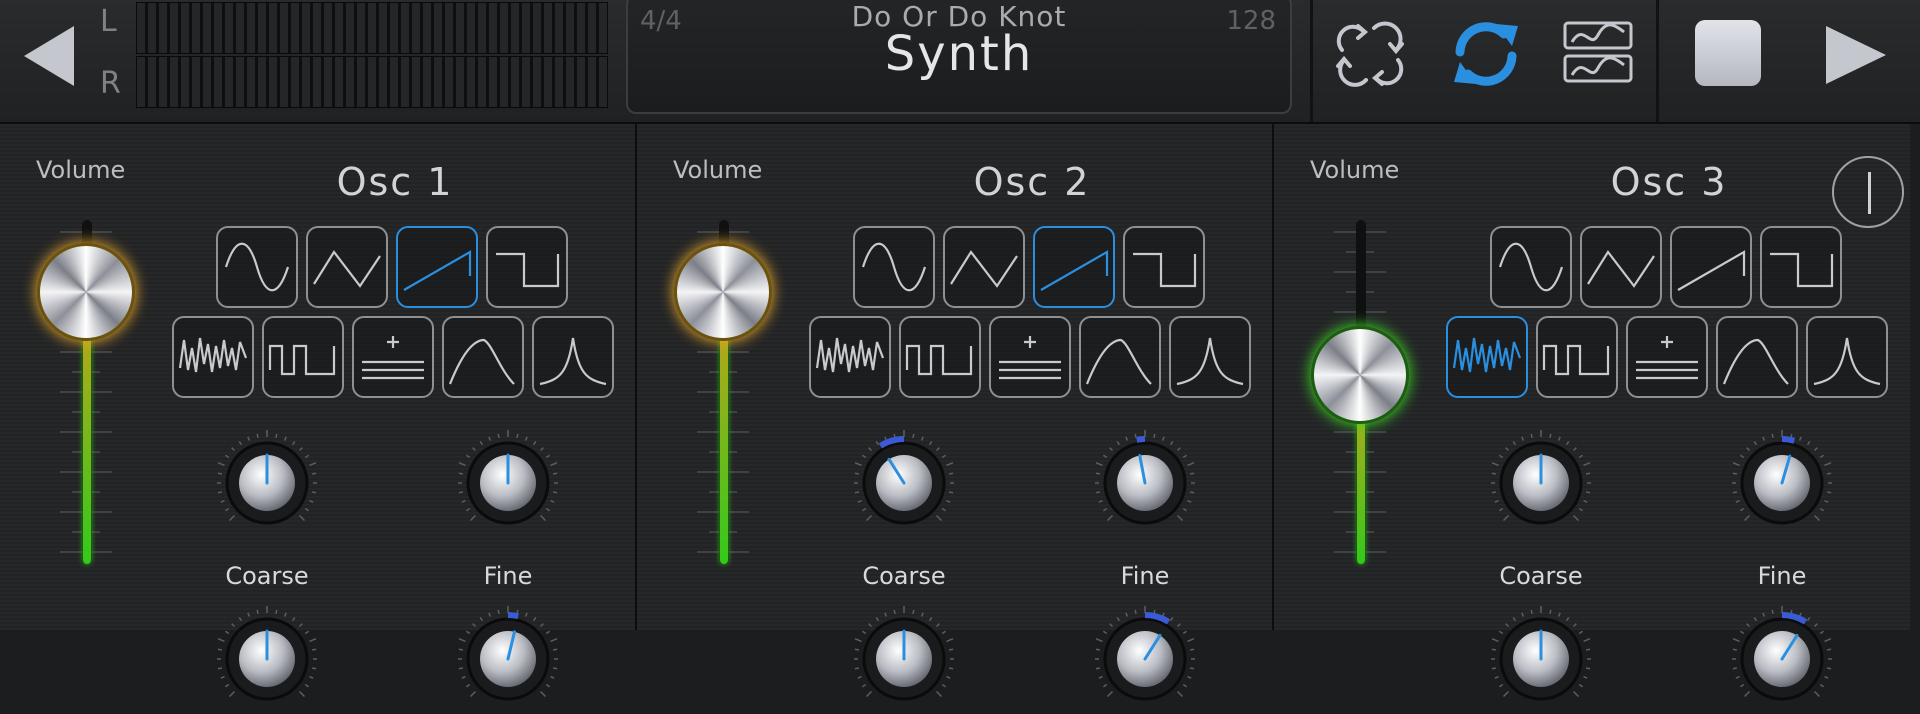 The width and height of the screenshot is (1920, 714). I want to click on stop-icon, so click(1728, 53).